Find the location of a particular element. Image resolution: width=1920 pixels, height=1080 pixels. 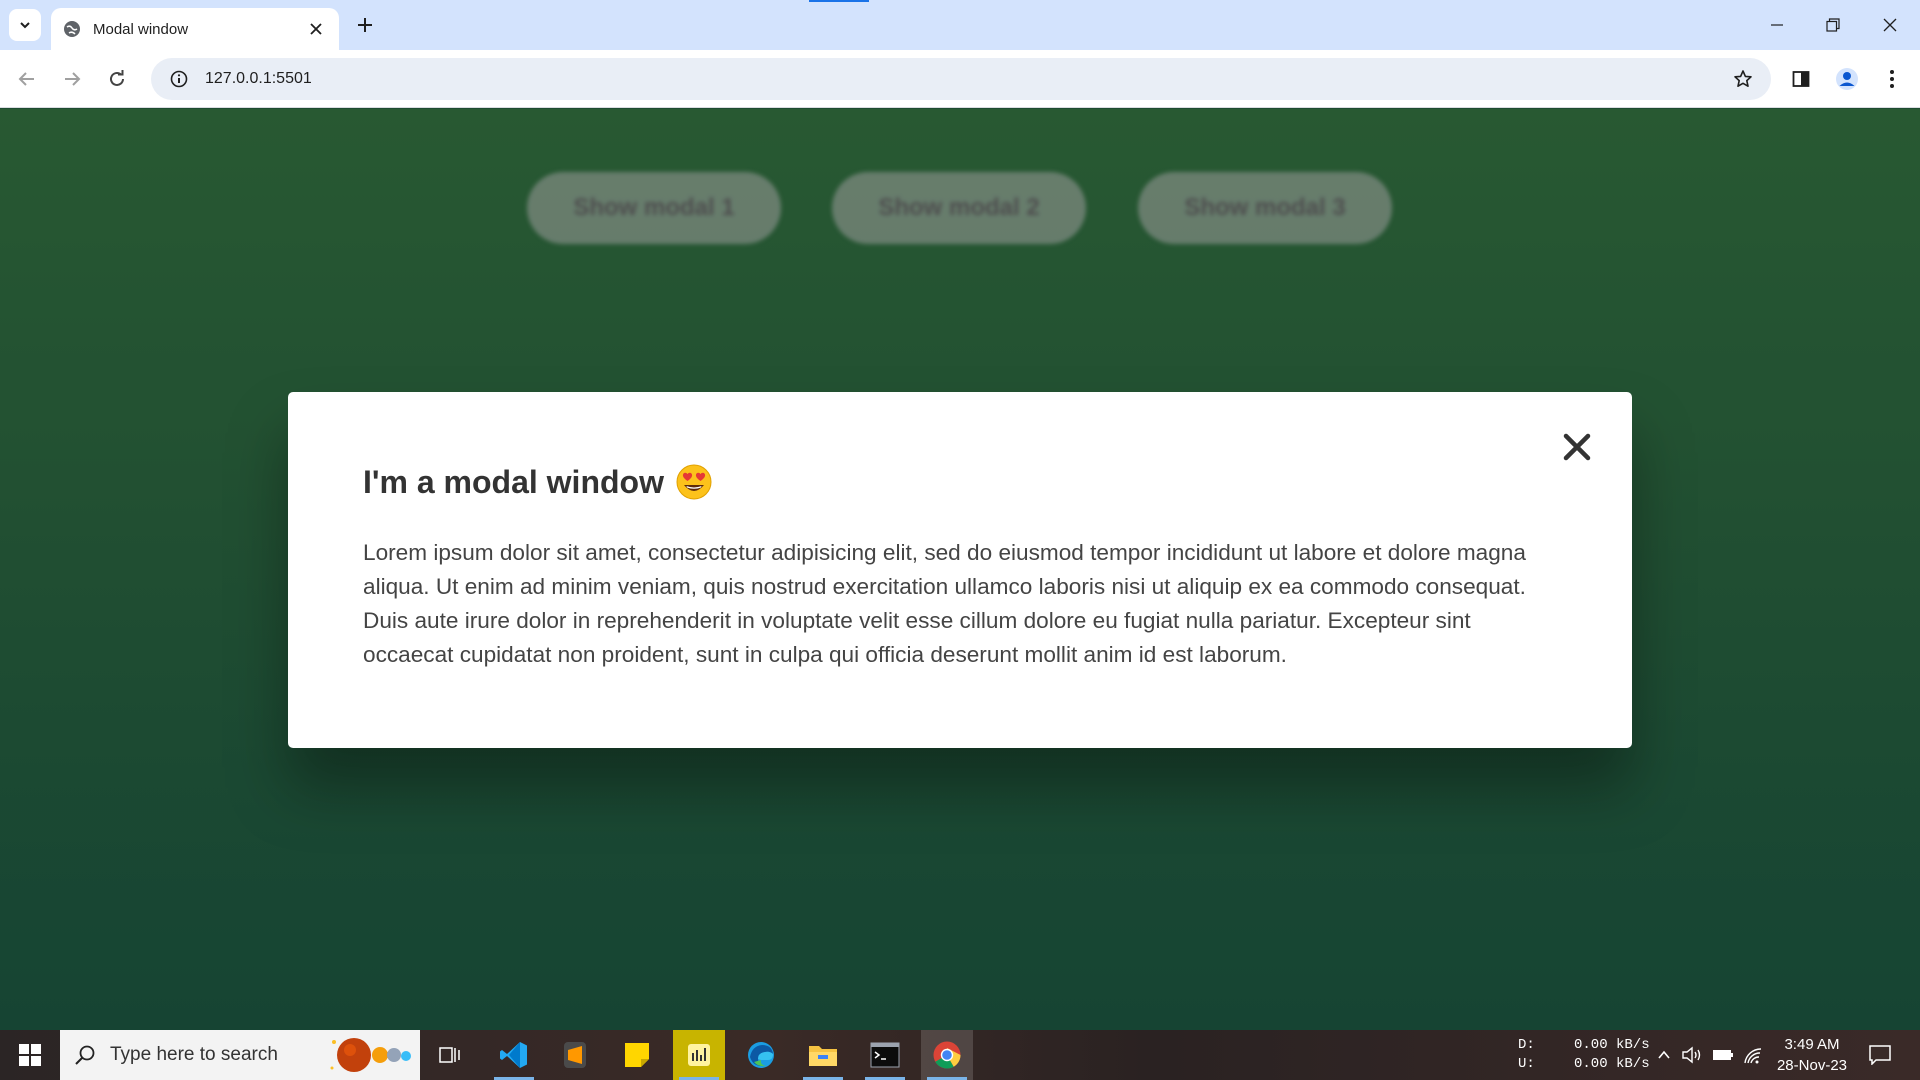

close-modal-button is located at coordinates (1577, 447).